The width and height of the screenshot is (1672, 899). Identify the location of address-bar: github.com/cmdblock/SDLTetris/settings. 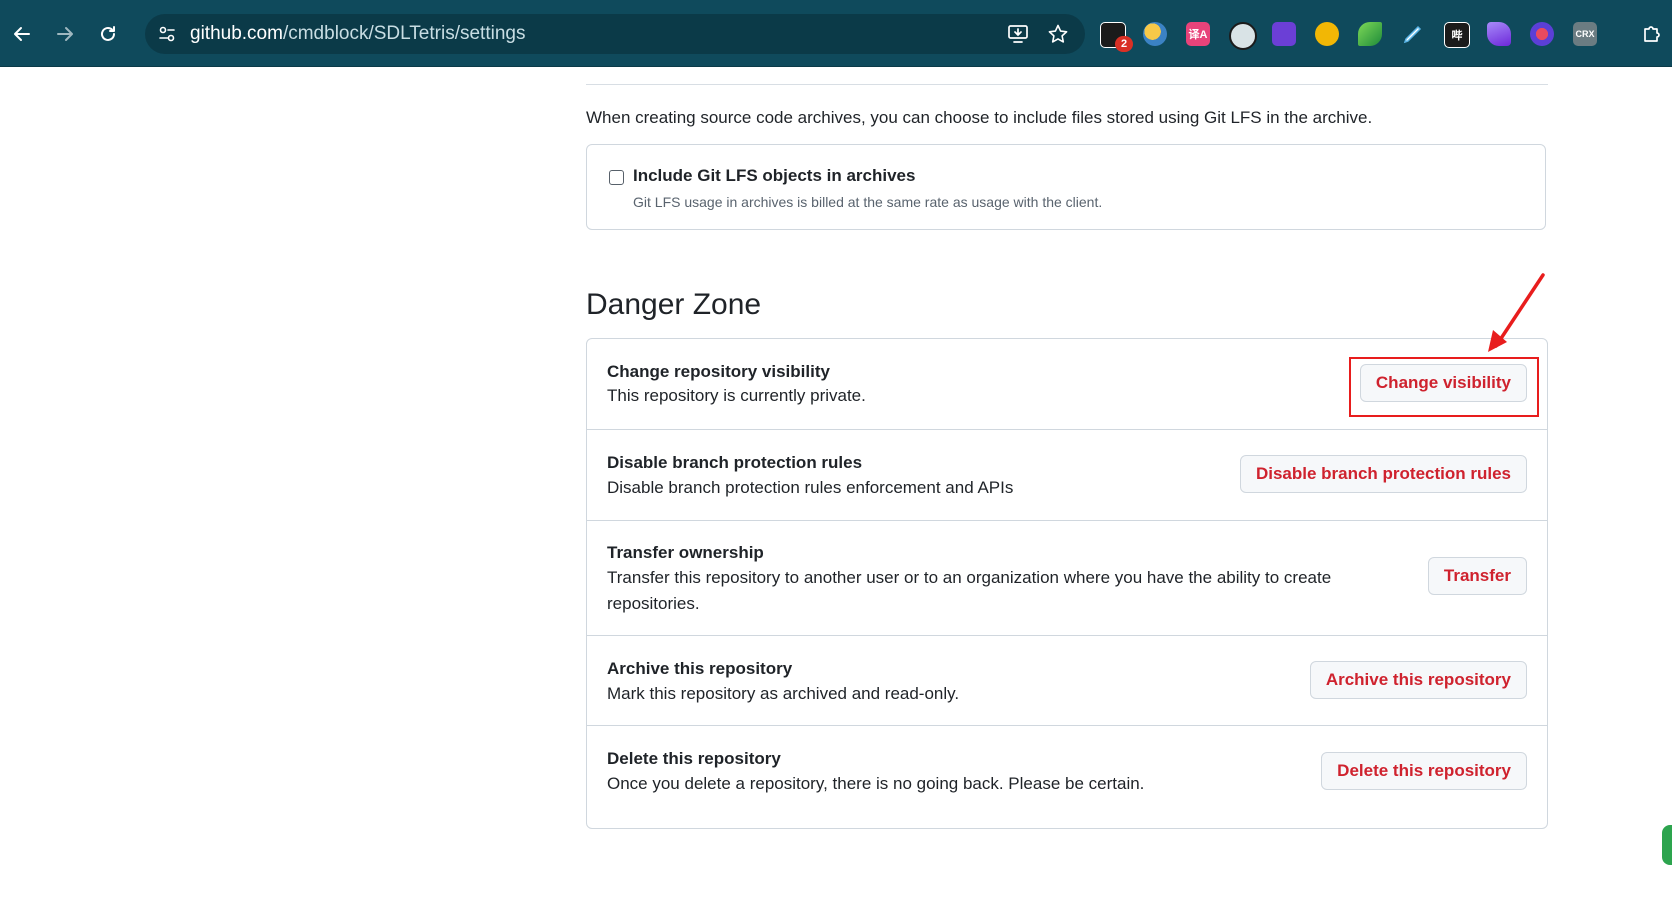
(615, 34).